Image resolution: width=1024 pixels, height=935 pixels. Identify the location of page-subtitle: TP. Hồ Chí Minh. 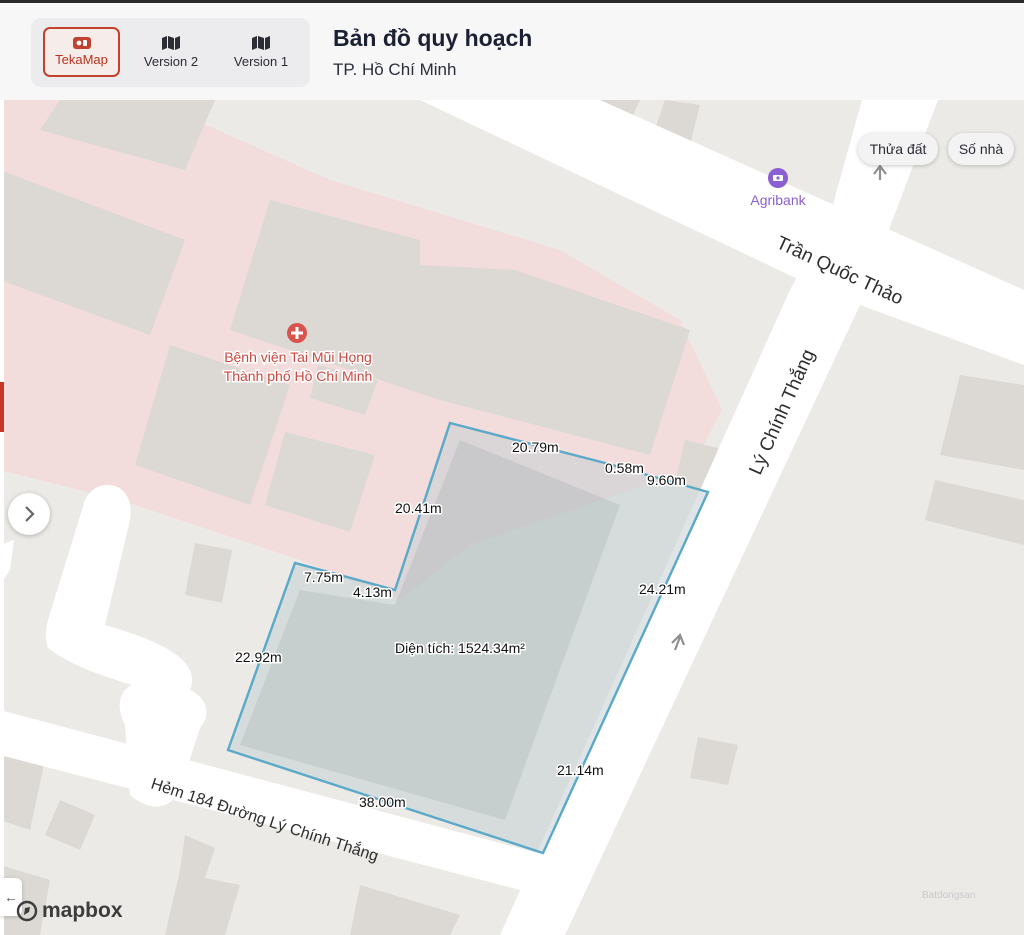
(395, 69).